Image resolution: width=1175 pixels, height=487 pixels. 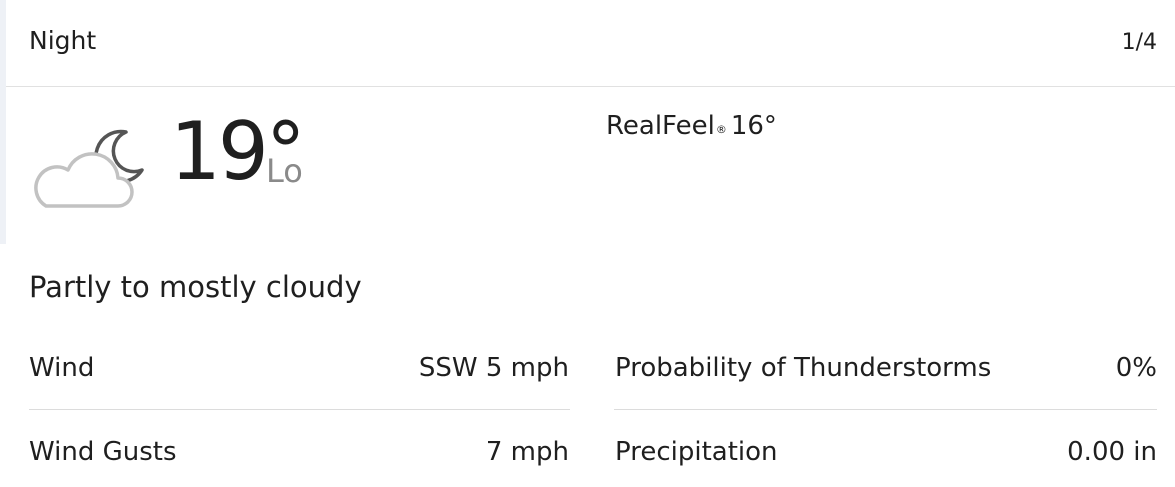 What do you see at coordinates (660, 126) in the screenshot?
I see `realfeel-label: RealFeel` at bounding box center [660, 126].